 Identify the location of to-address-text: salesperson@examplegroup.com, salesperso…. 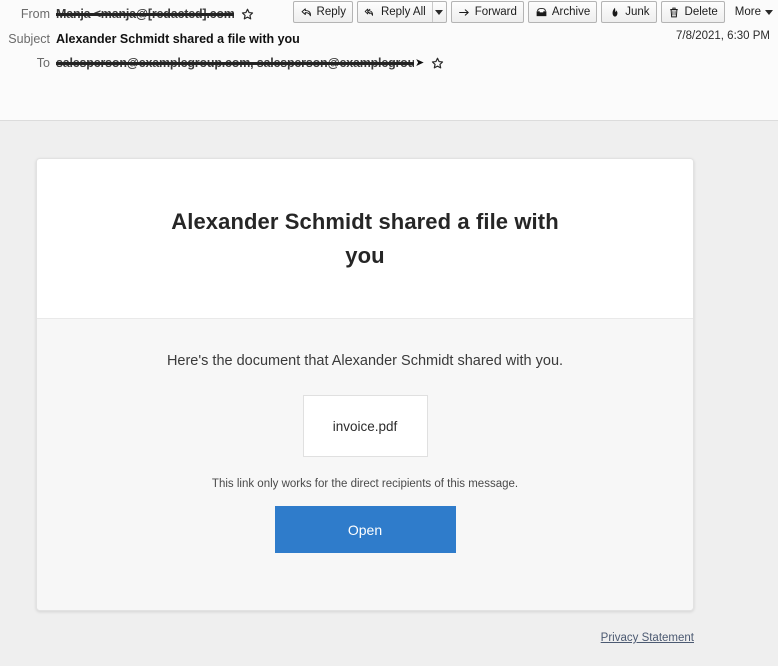
(235, 63).